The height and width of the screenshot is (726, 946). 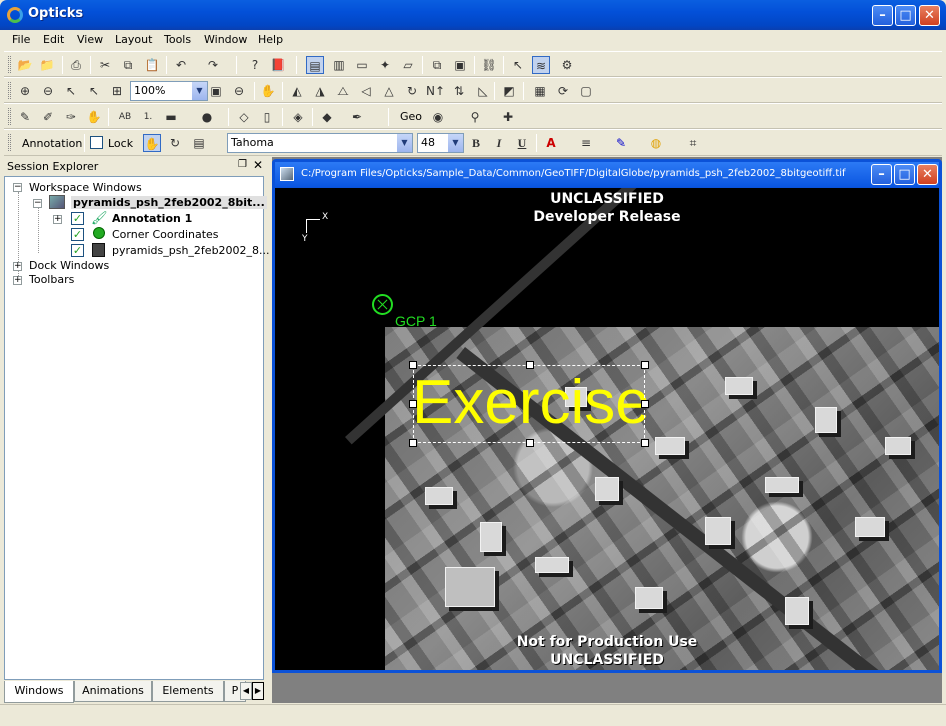 I want to click on rotate-left-icon: ◭, so click(x=297, y=91).